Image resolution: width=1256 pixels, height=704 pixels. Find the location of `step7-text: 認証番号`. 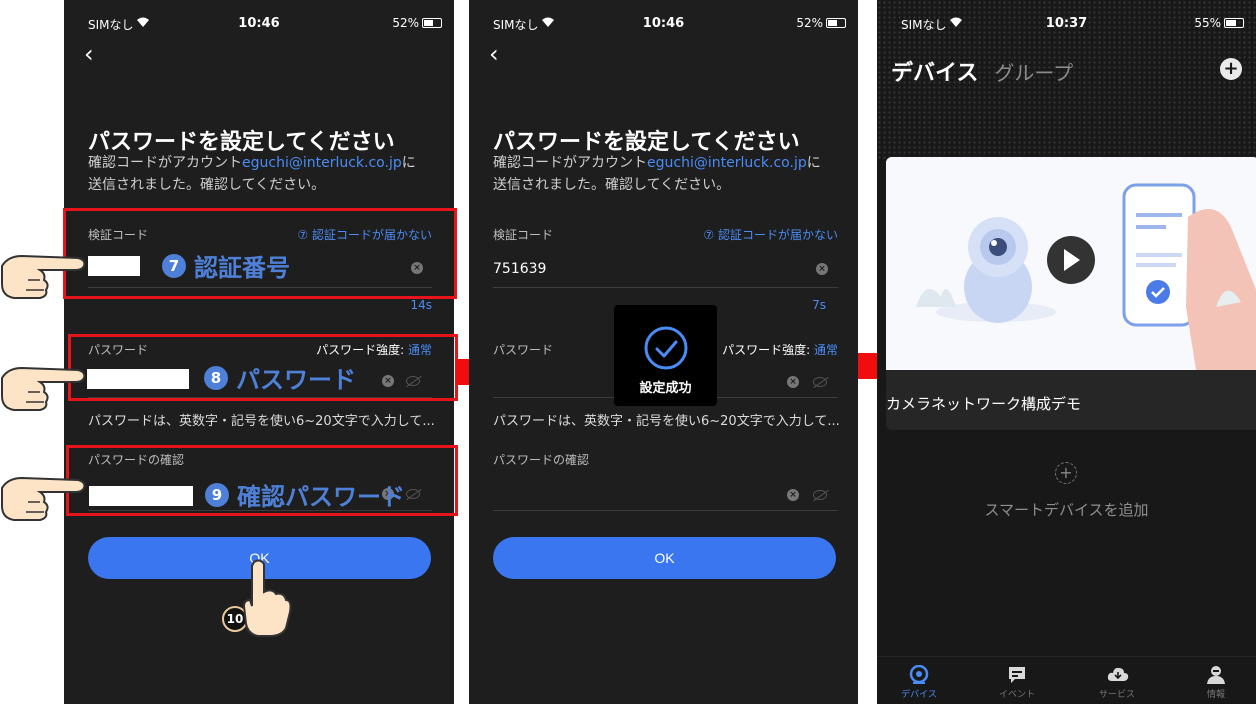

step7-text: 認証番号 is located at coordinates (242, 267).